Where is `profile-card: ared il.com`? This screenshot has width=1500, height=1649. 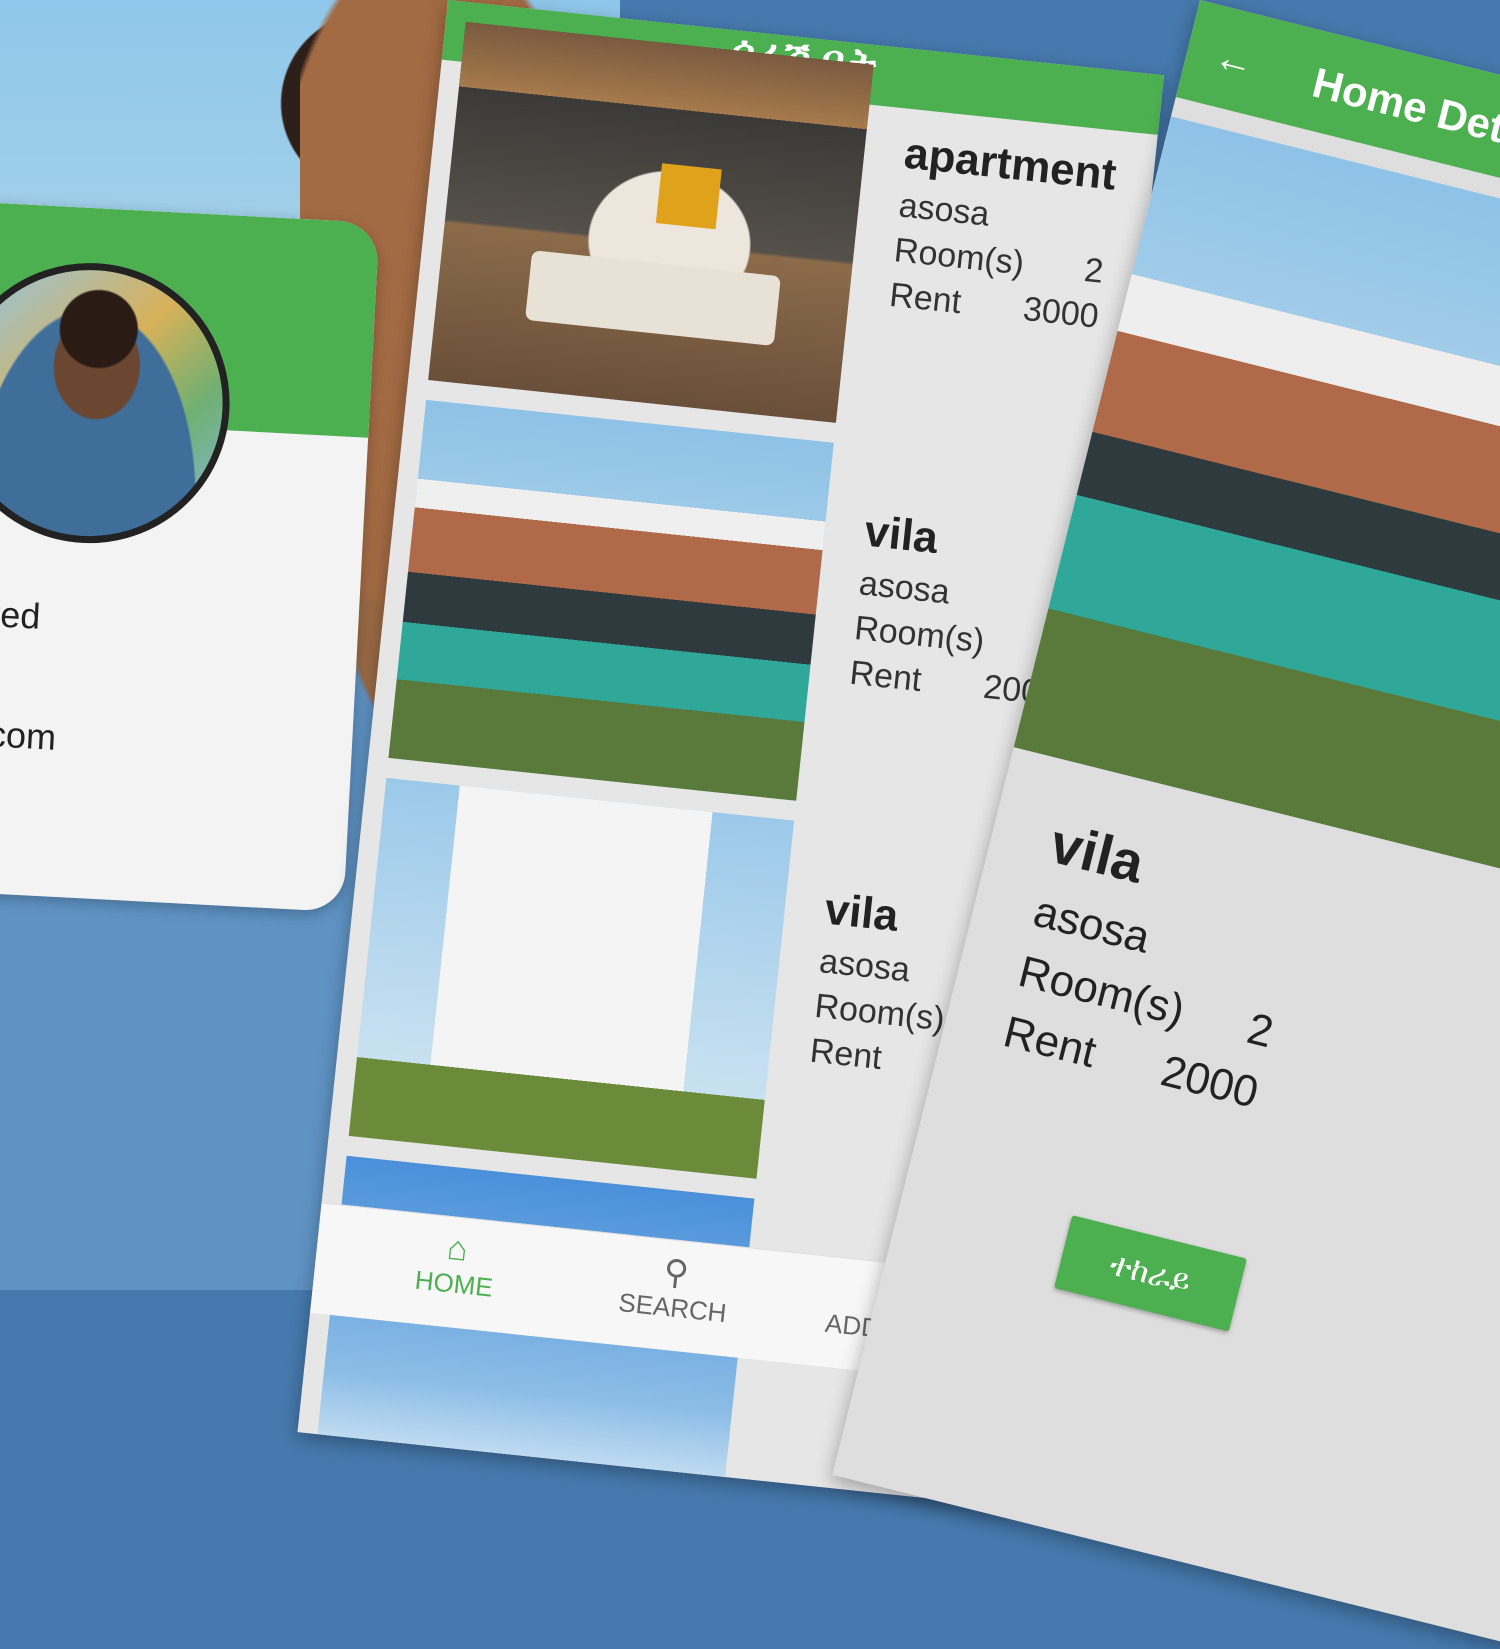
profile-card: ared il.com is located at coordinates (190, 556).